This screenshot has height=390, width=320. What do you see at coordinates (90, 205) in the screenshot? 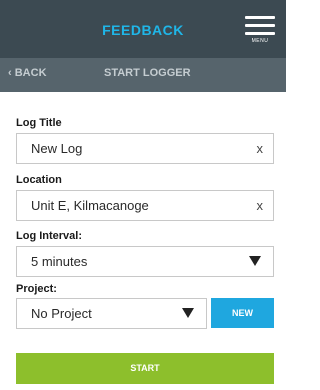
I see `location-value: Unit E, Kilmacanoge` at bounding box center [90, 205].